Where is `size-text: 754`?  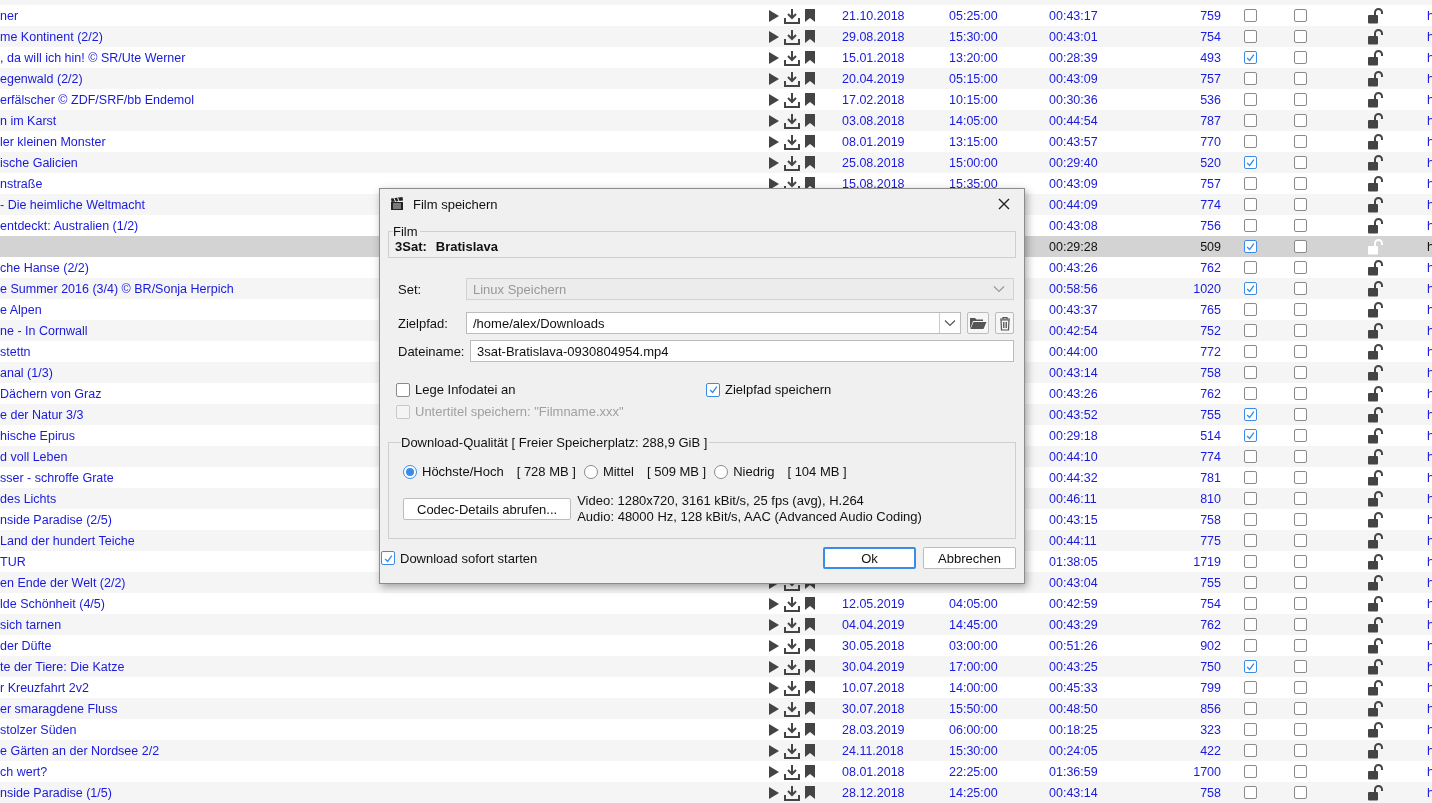 size-text: 754 is located at coordinates (1210, 603).